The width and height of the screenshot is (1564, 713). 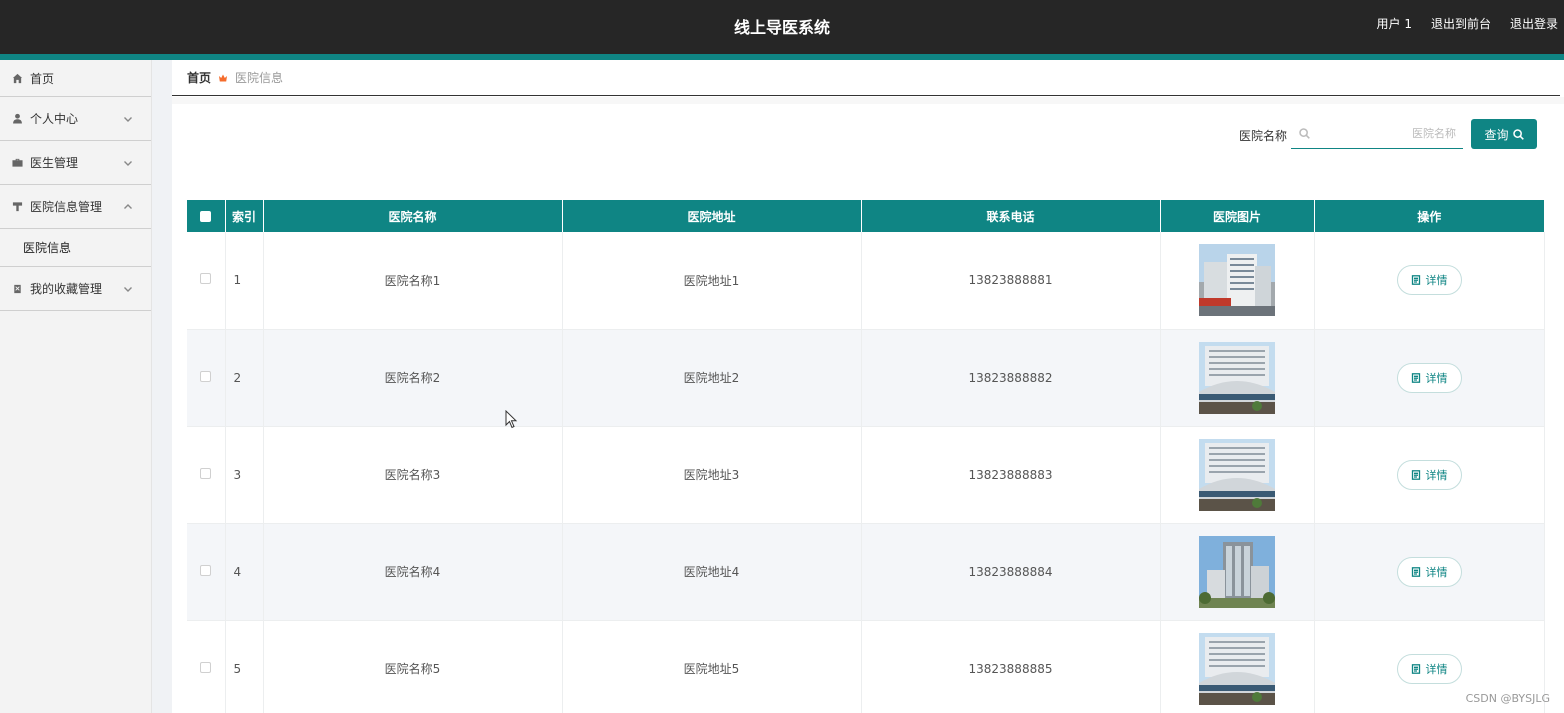 I want to click on query-button-label: 查询, so click(x=1496, y=134).